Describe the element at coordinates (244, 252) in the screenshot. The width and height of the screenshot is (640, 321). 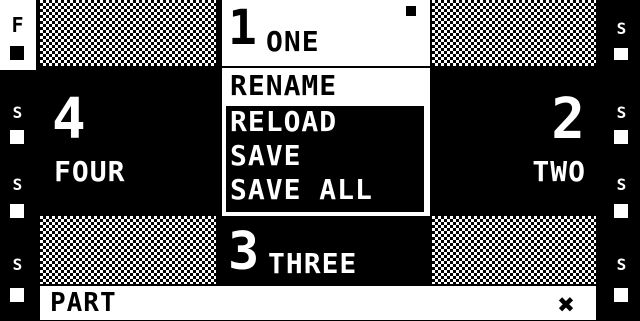
I see `slot-three-number: 3` at that location.